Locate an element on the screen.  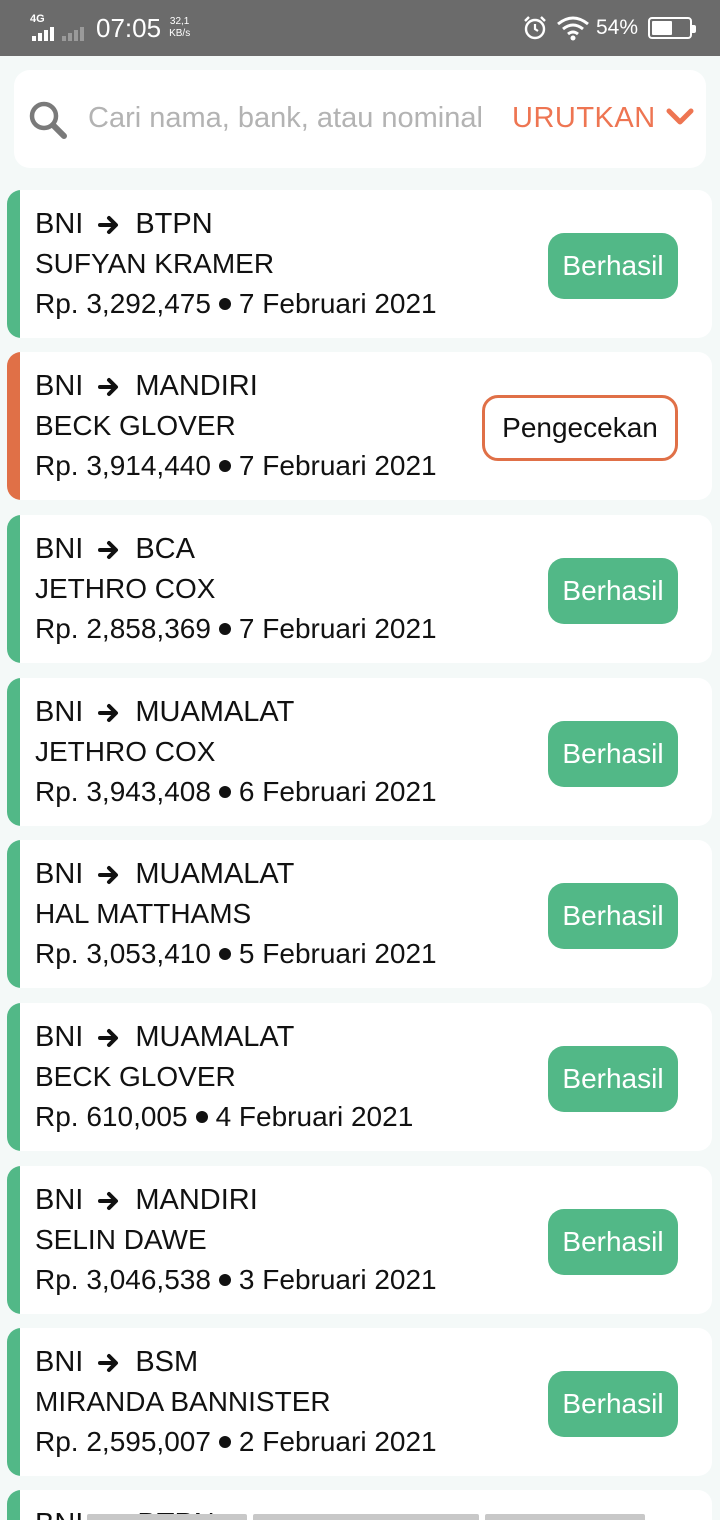
status-badge: Pengecekan is located at coordinates (580, 428).